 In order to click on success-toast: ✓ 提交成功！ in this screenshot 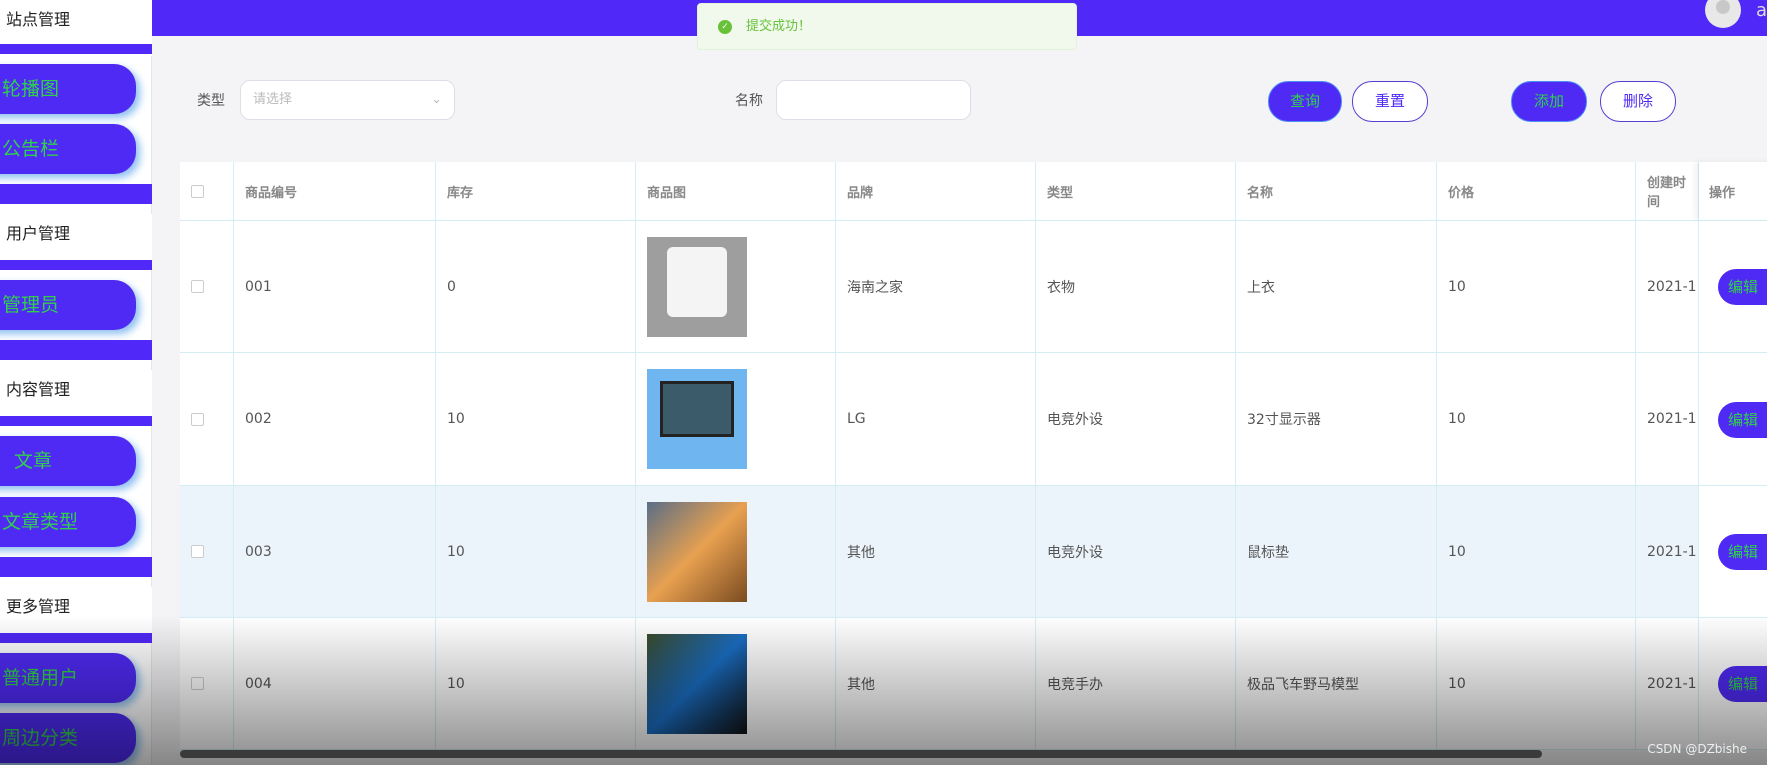, I will do `click(887, 26)`.